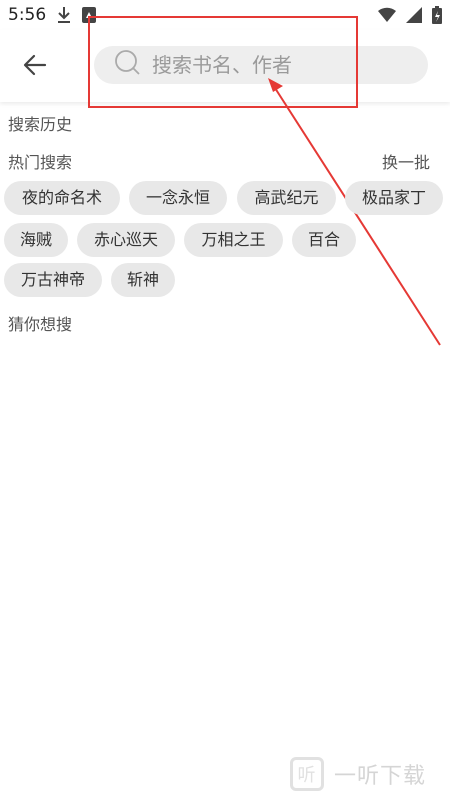 Image resolution: width=450 pixels, height=800 pixels. What do you see at coordinates (27, 15) in the screenshot?
I see `status-time: 5:56` at bounding box center [27, 15].